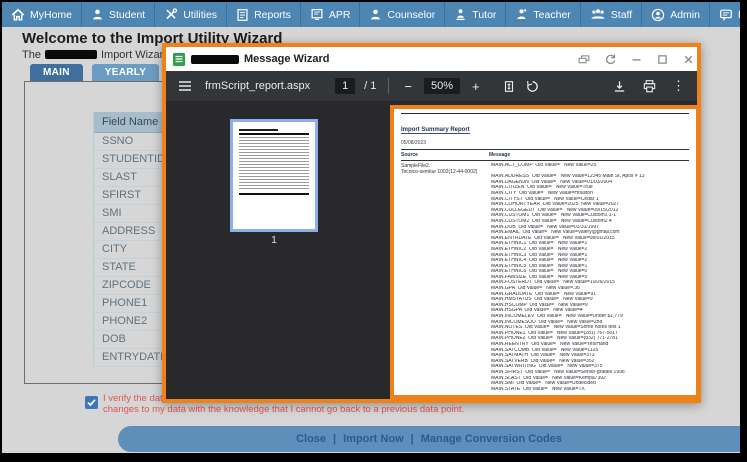  I want to click on pdf-filename: frmScript_report.aspx, so click(258, 86).